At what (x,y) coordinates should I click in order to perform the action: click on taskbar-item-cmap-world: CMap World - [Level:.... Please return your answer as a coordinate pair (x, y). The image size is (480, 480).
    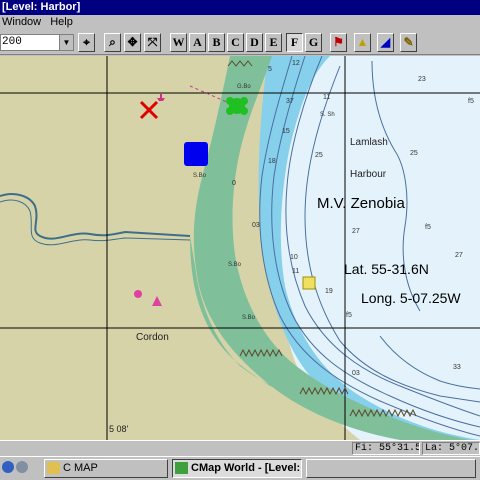
    Looking at the image, I should click on (237, 468).